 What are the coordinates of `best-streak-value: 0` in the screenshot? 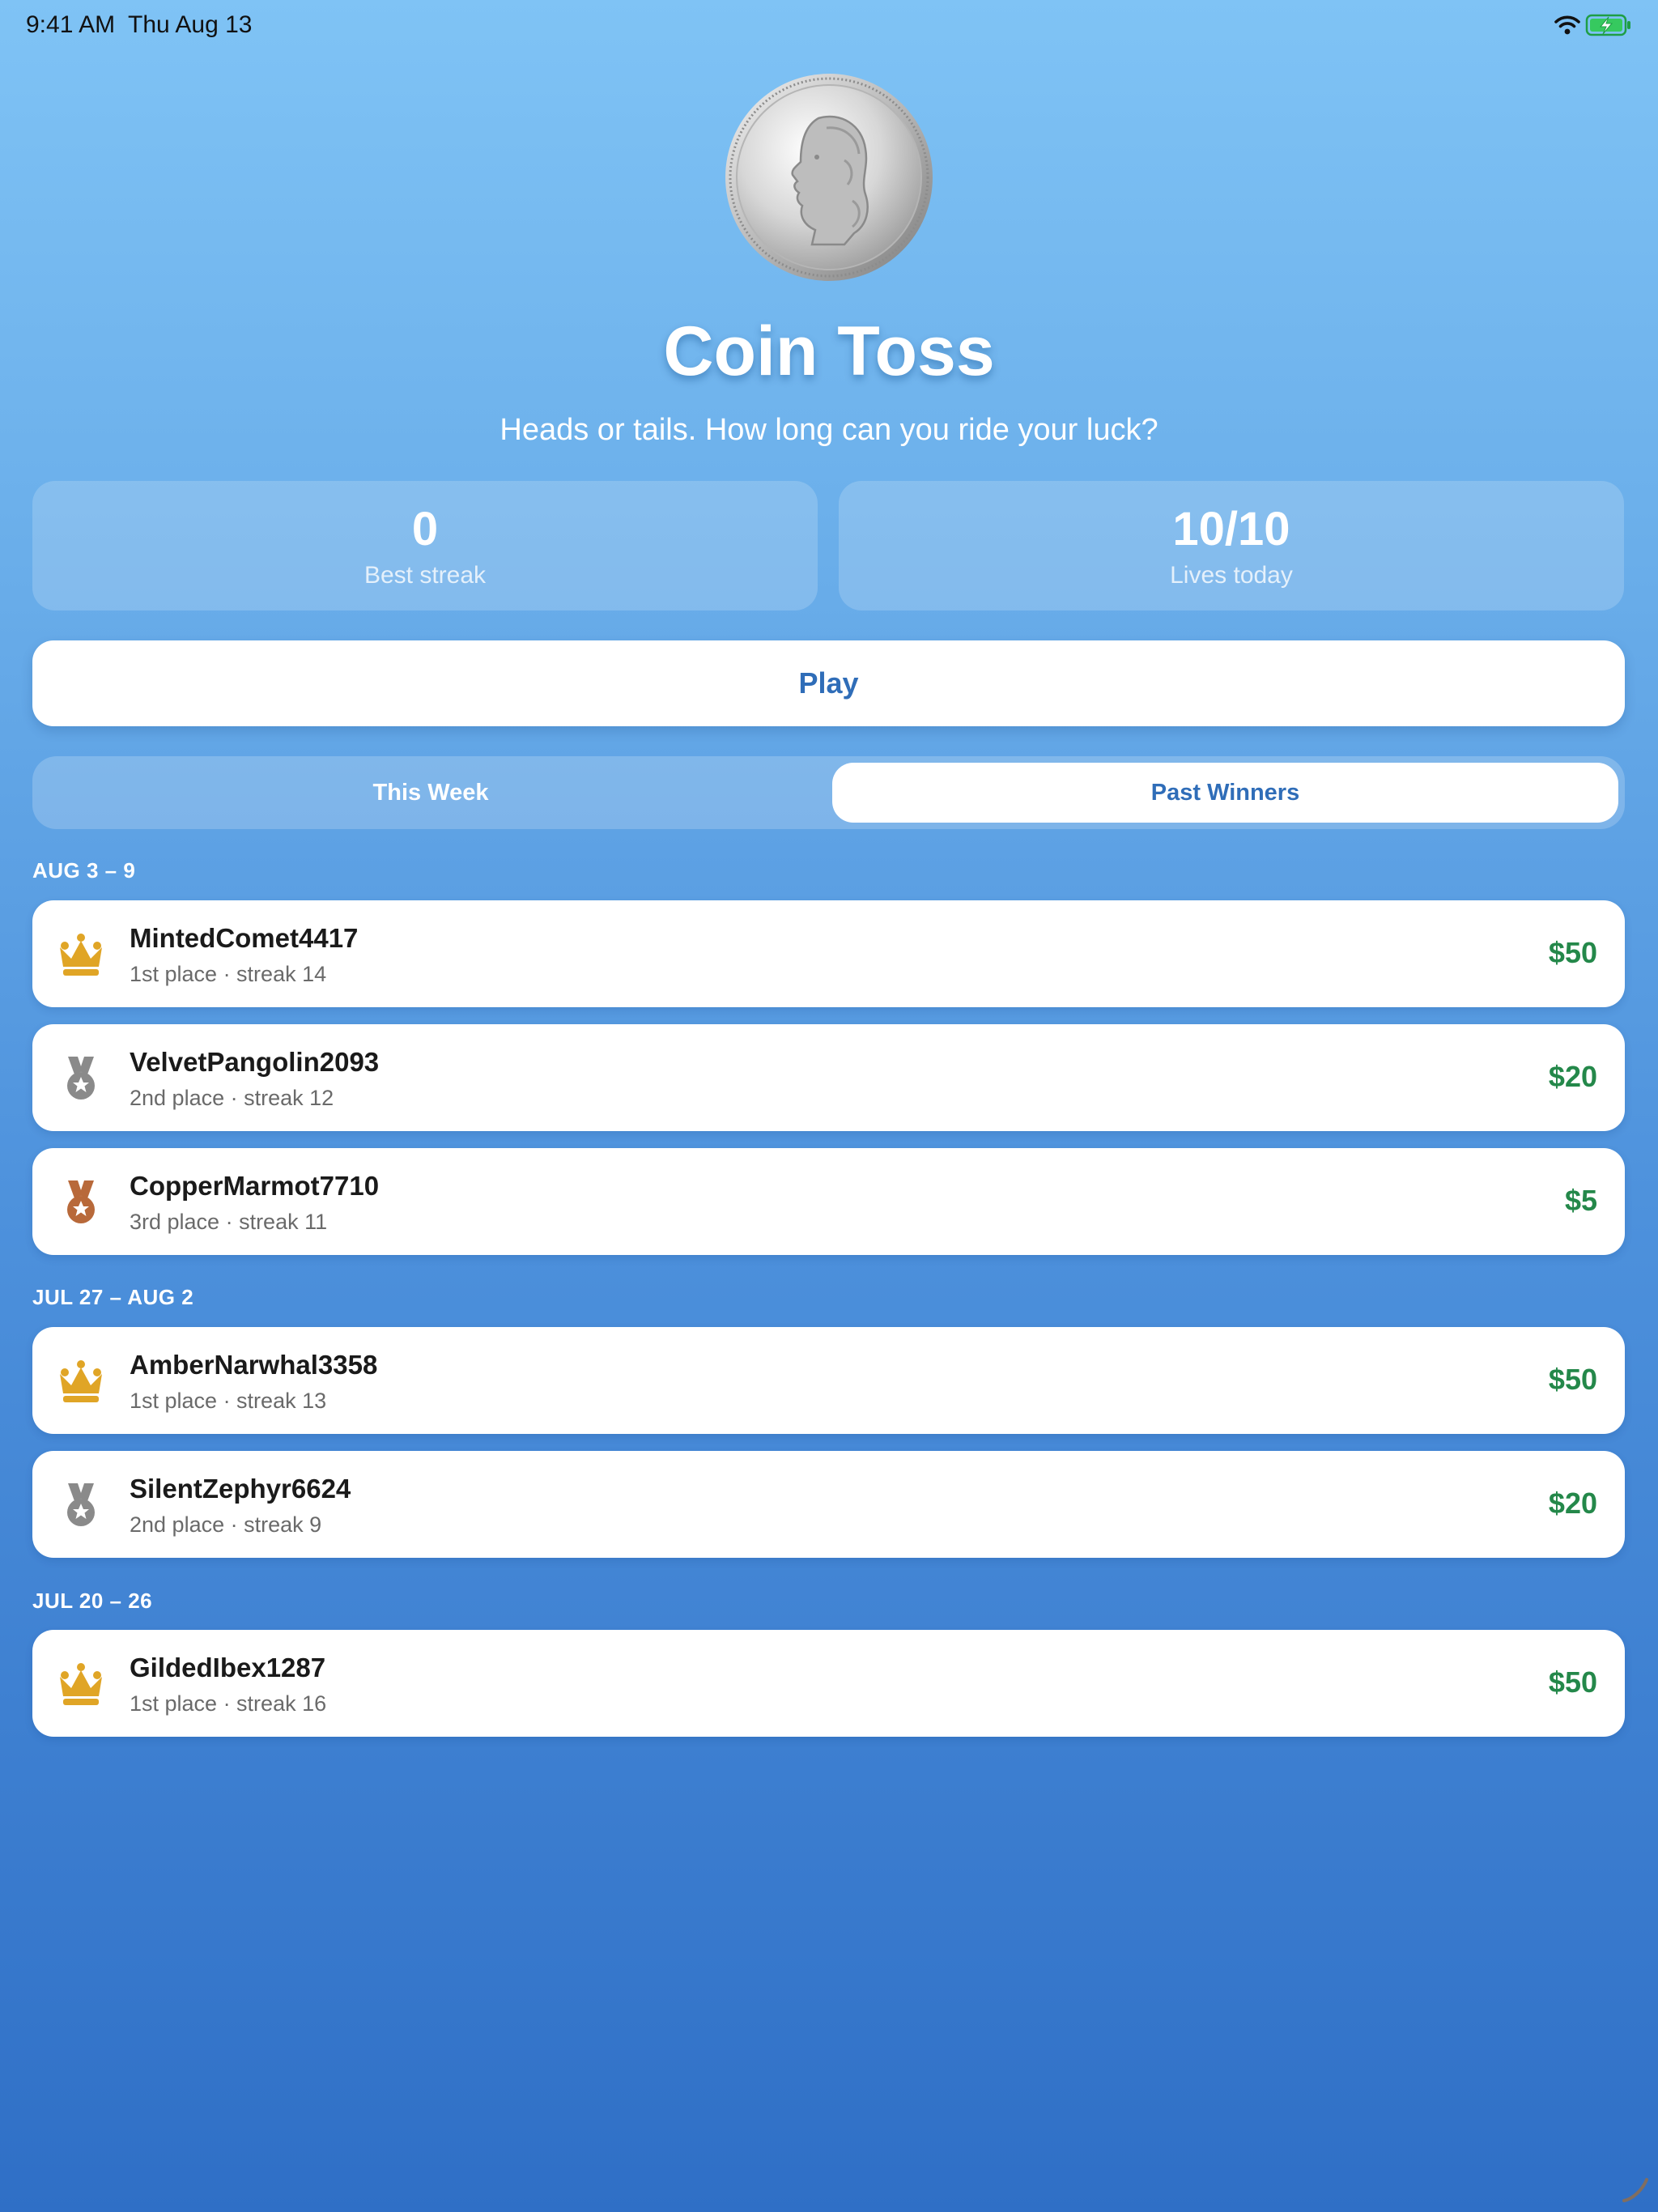 It's located at (425, 529).